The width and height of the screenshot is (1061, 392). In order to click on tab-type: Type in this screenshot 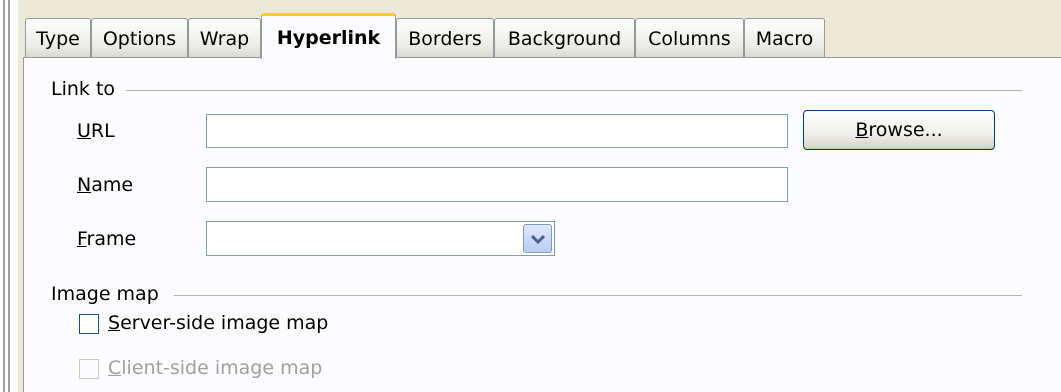, I will do `click(58, 38)`.